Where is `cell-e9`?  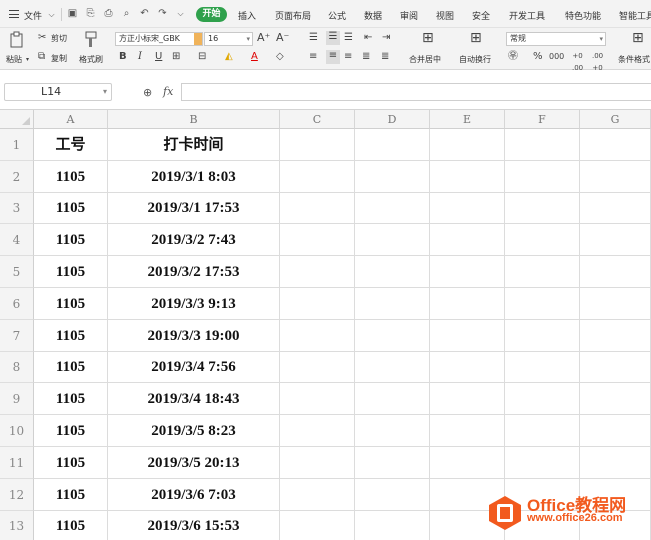 cell-e9 is located at coordinates (467, 399).